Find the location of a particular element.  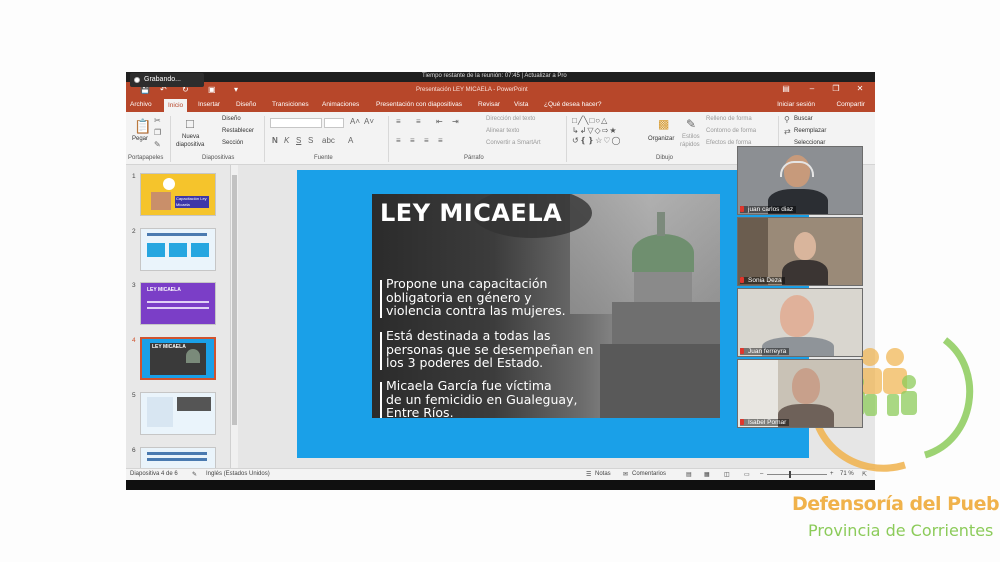

arrange-button: Organizar is located at coordinates (661, 139).